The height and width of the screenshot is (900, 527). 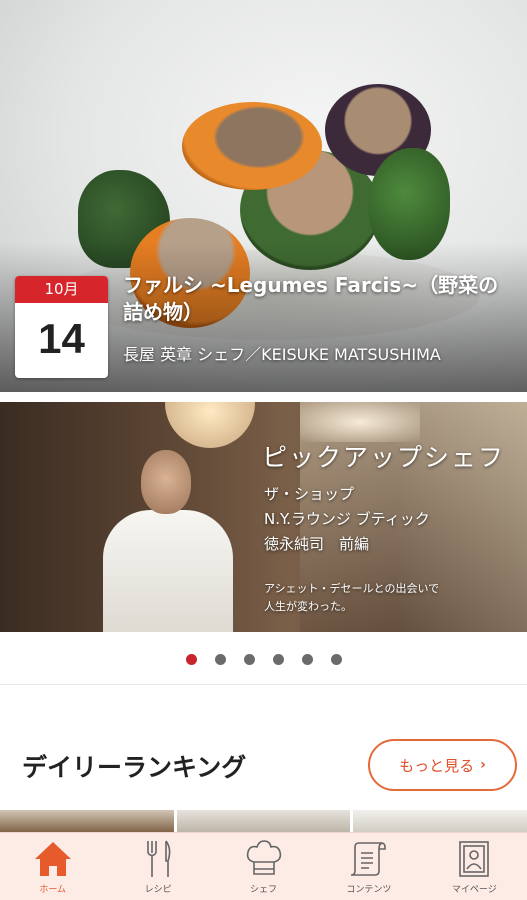 I want to click on bottom-tab-bar: ホーム レシピ シェフ コンテンツ マイページ, so click(x=263, y=866).